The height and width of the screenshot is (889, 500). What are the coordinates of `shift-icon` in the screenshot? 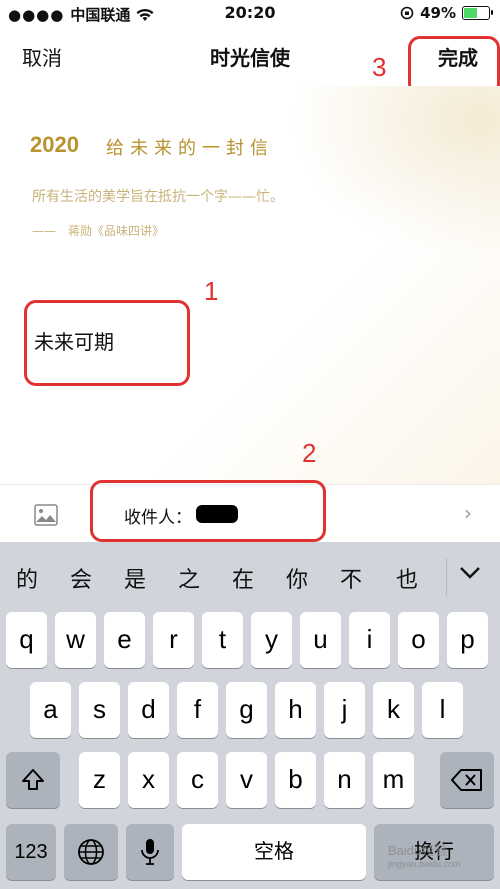 It's located at (33, 779).